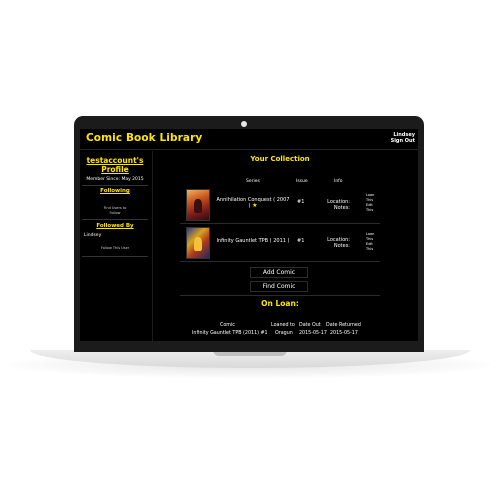 Image resolution: width=500 pixels, height=500 pixels. What do you see at coordinates (343, 325) in the screenshot?
I see `date-returned-header: Date Returned` at bounding box center [343, 325].